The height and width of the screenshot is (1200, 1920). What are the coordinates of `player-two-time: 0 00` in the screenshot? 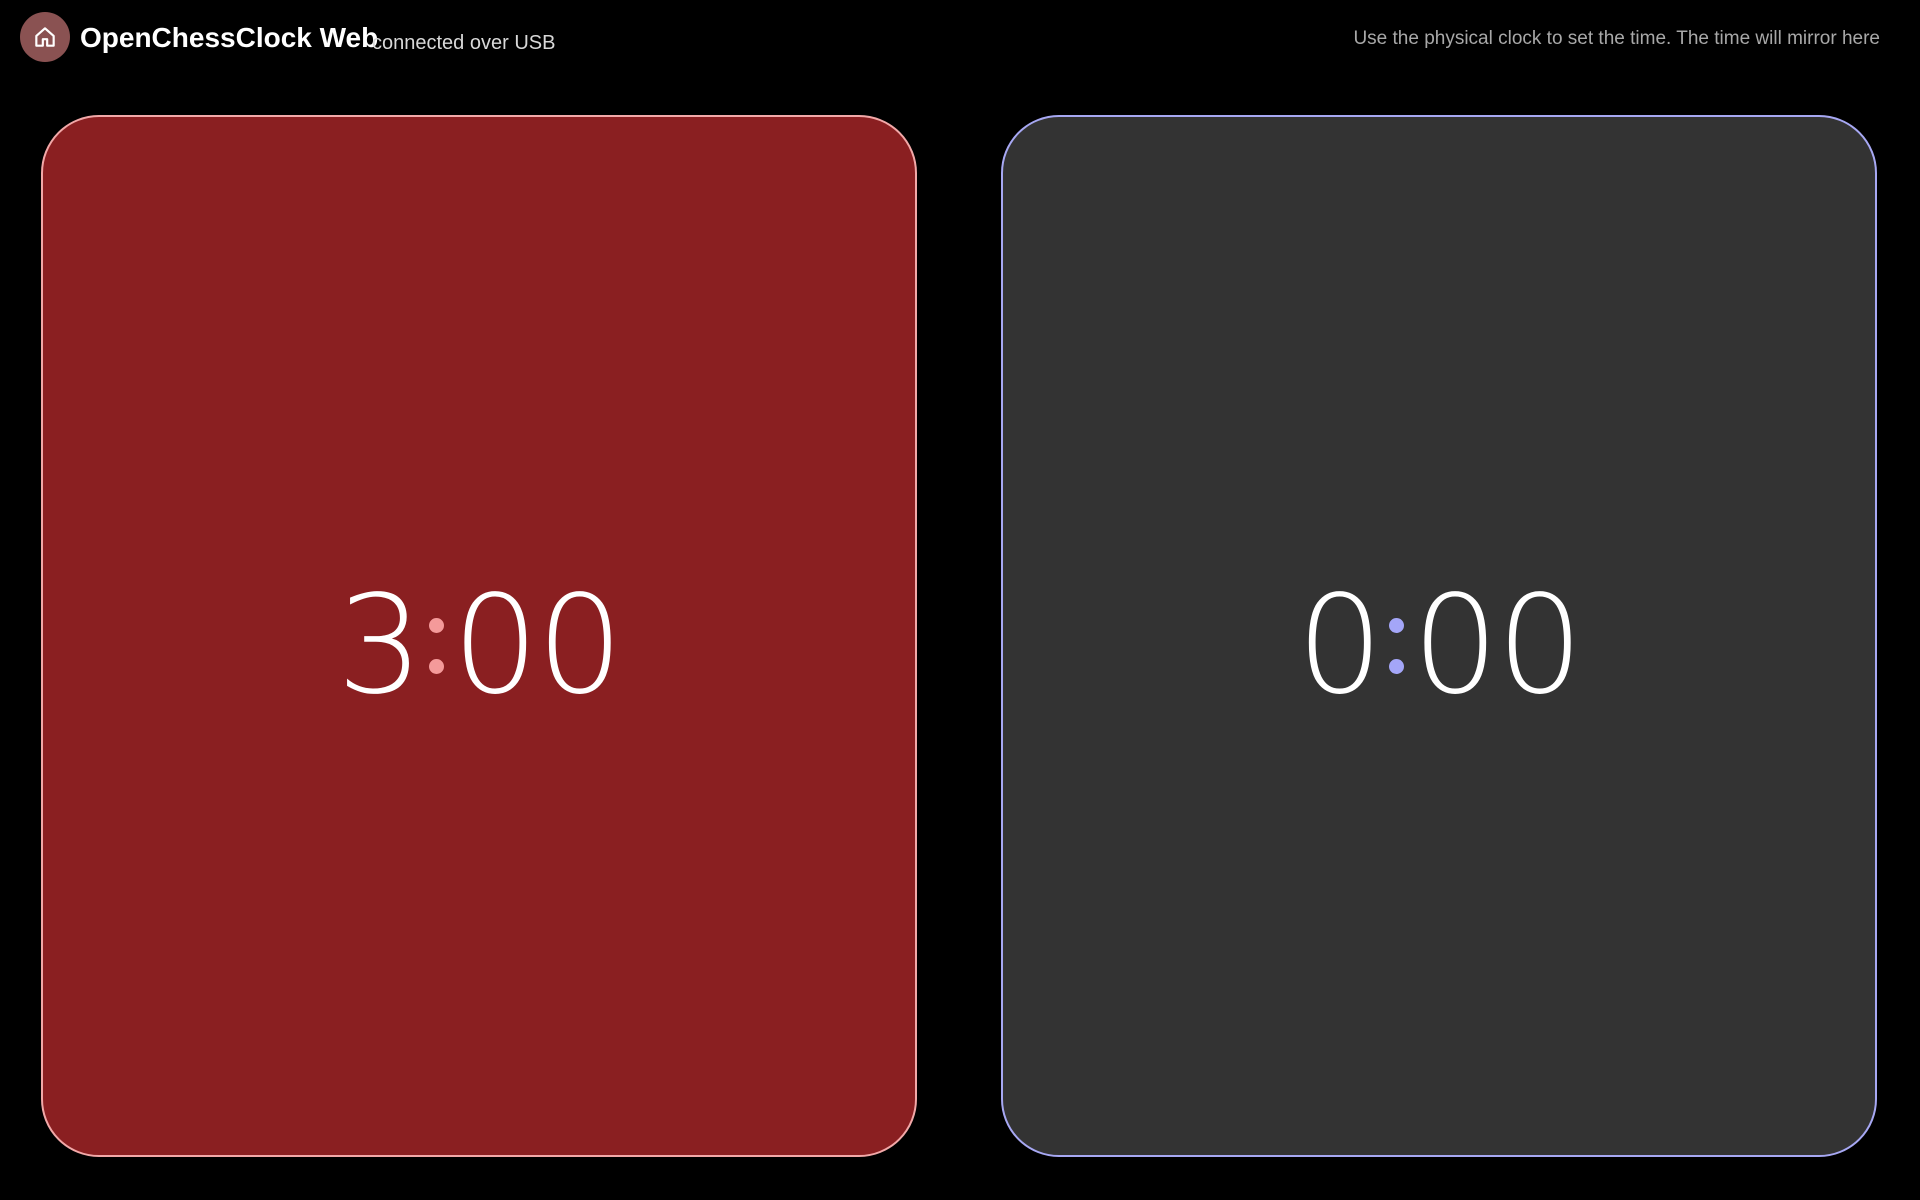 It's located at (1440, 646).